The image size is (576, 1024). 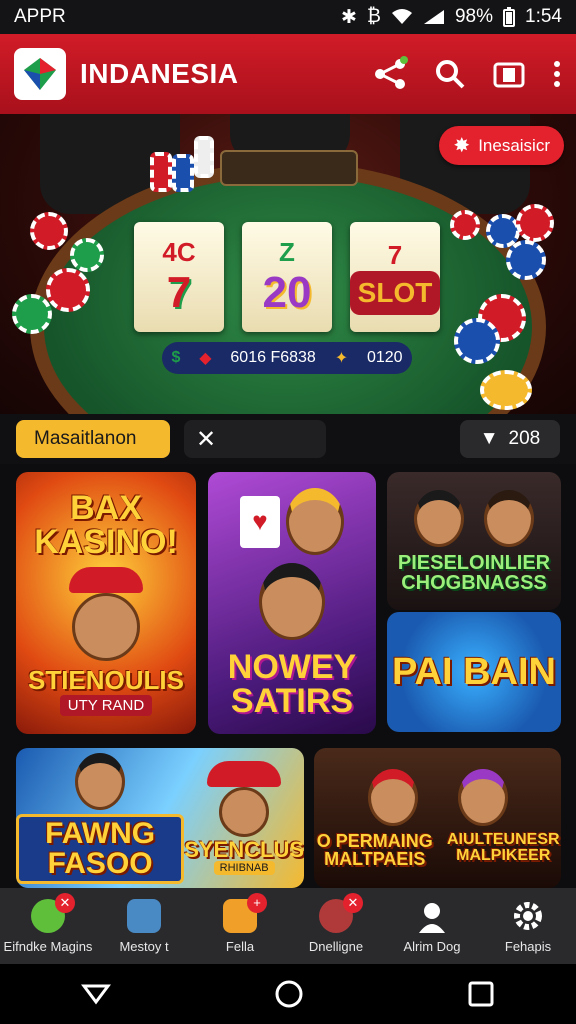 I want to click on signal-icon, so click(x=433, y=17).